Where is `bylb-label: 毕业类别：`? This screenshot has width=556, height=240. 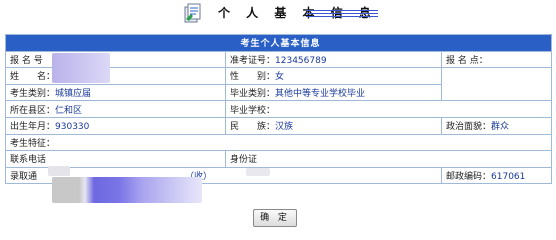
bylb-label: 毕业类别： is located at coordinates (253, 94).